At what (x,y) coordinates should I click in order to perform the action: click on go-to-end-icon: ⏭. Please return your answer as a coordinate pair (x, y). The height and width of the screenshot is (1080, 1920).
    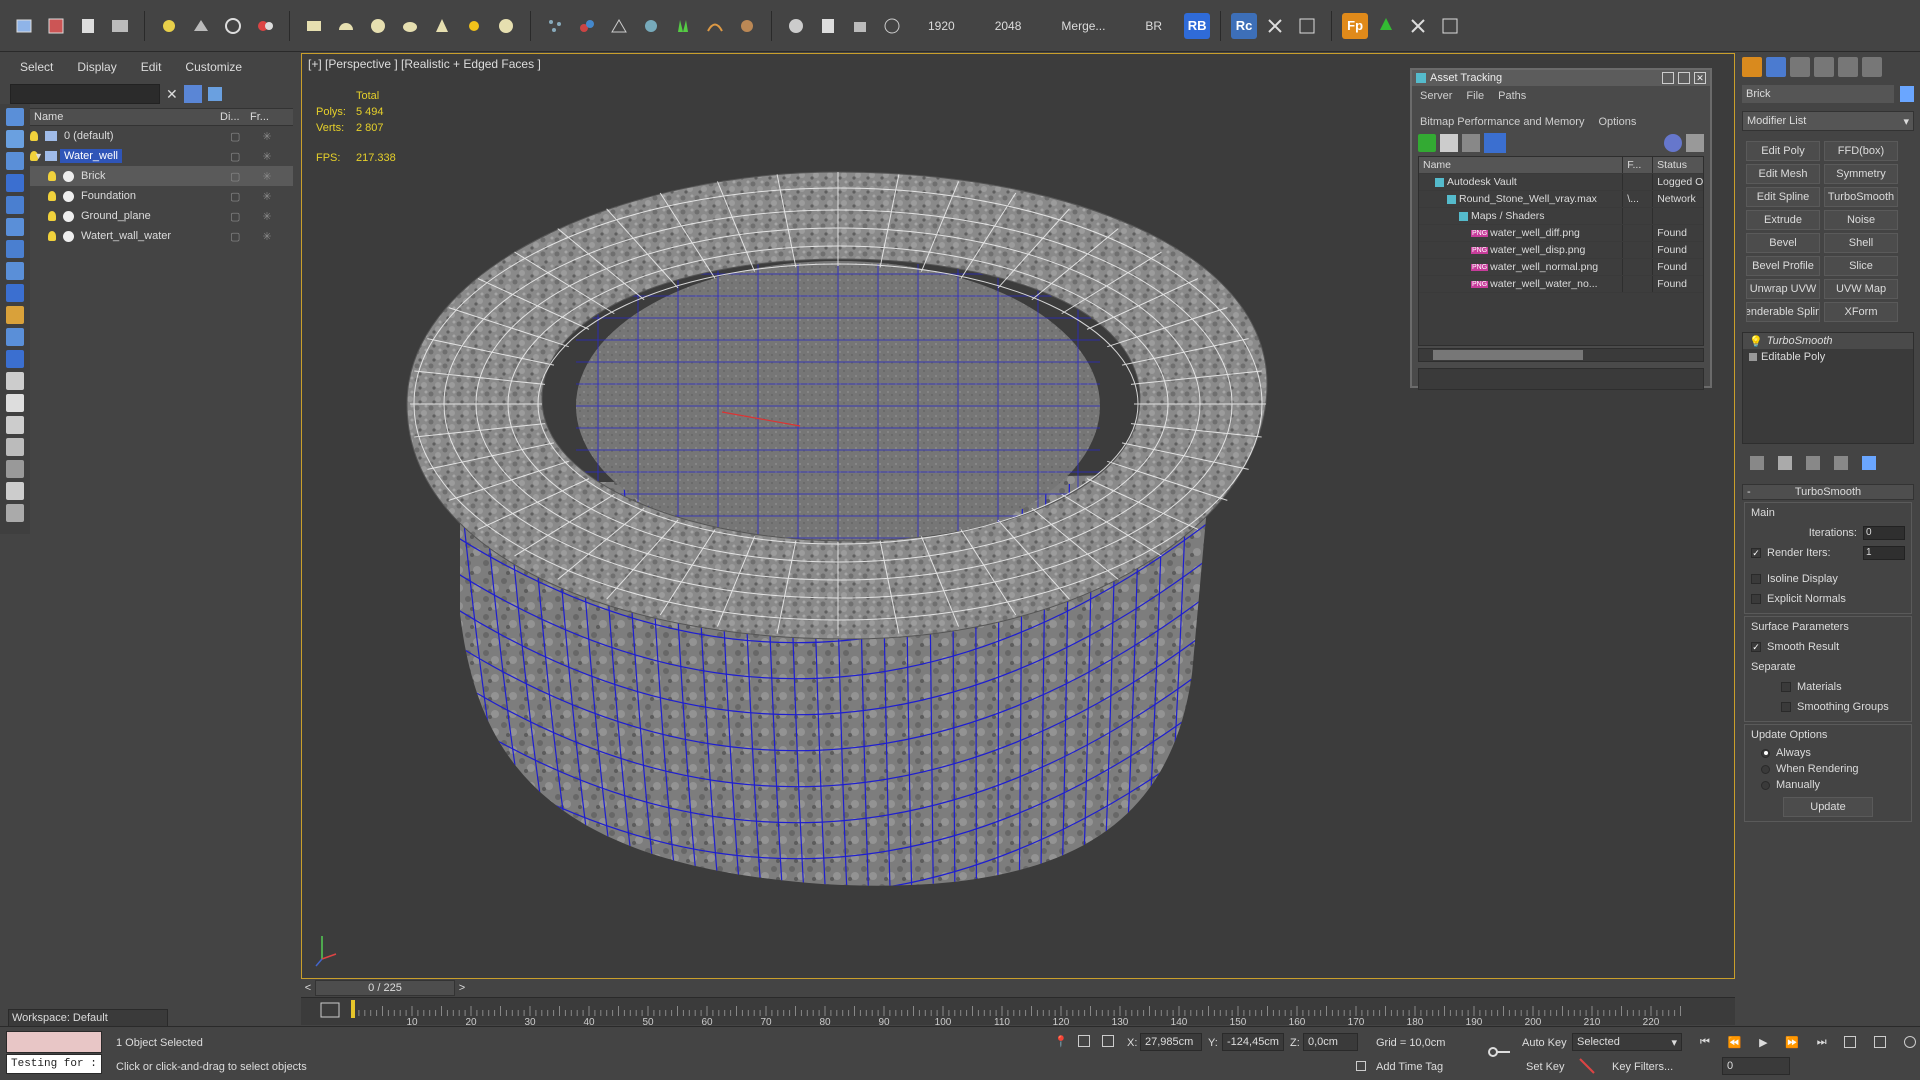
    Looking at the image, I should click on (1822, 1042).